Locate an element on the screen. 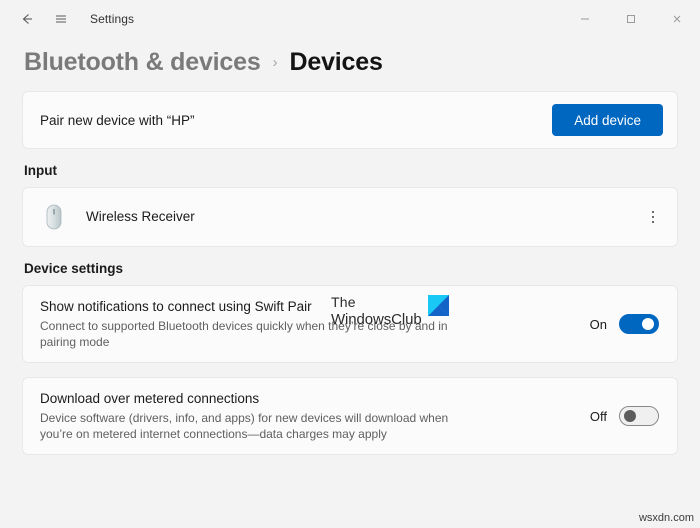  maximize-button is located at coordinates (631, 19).